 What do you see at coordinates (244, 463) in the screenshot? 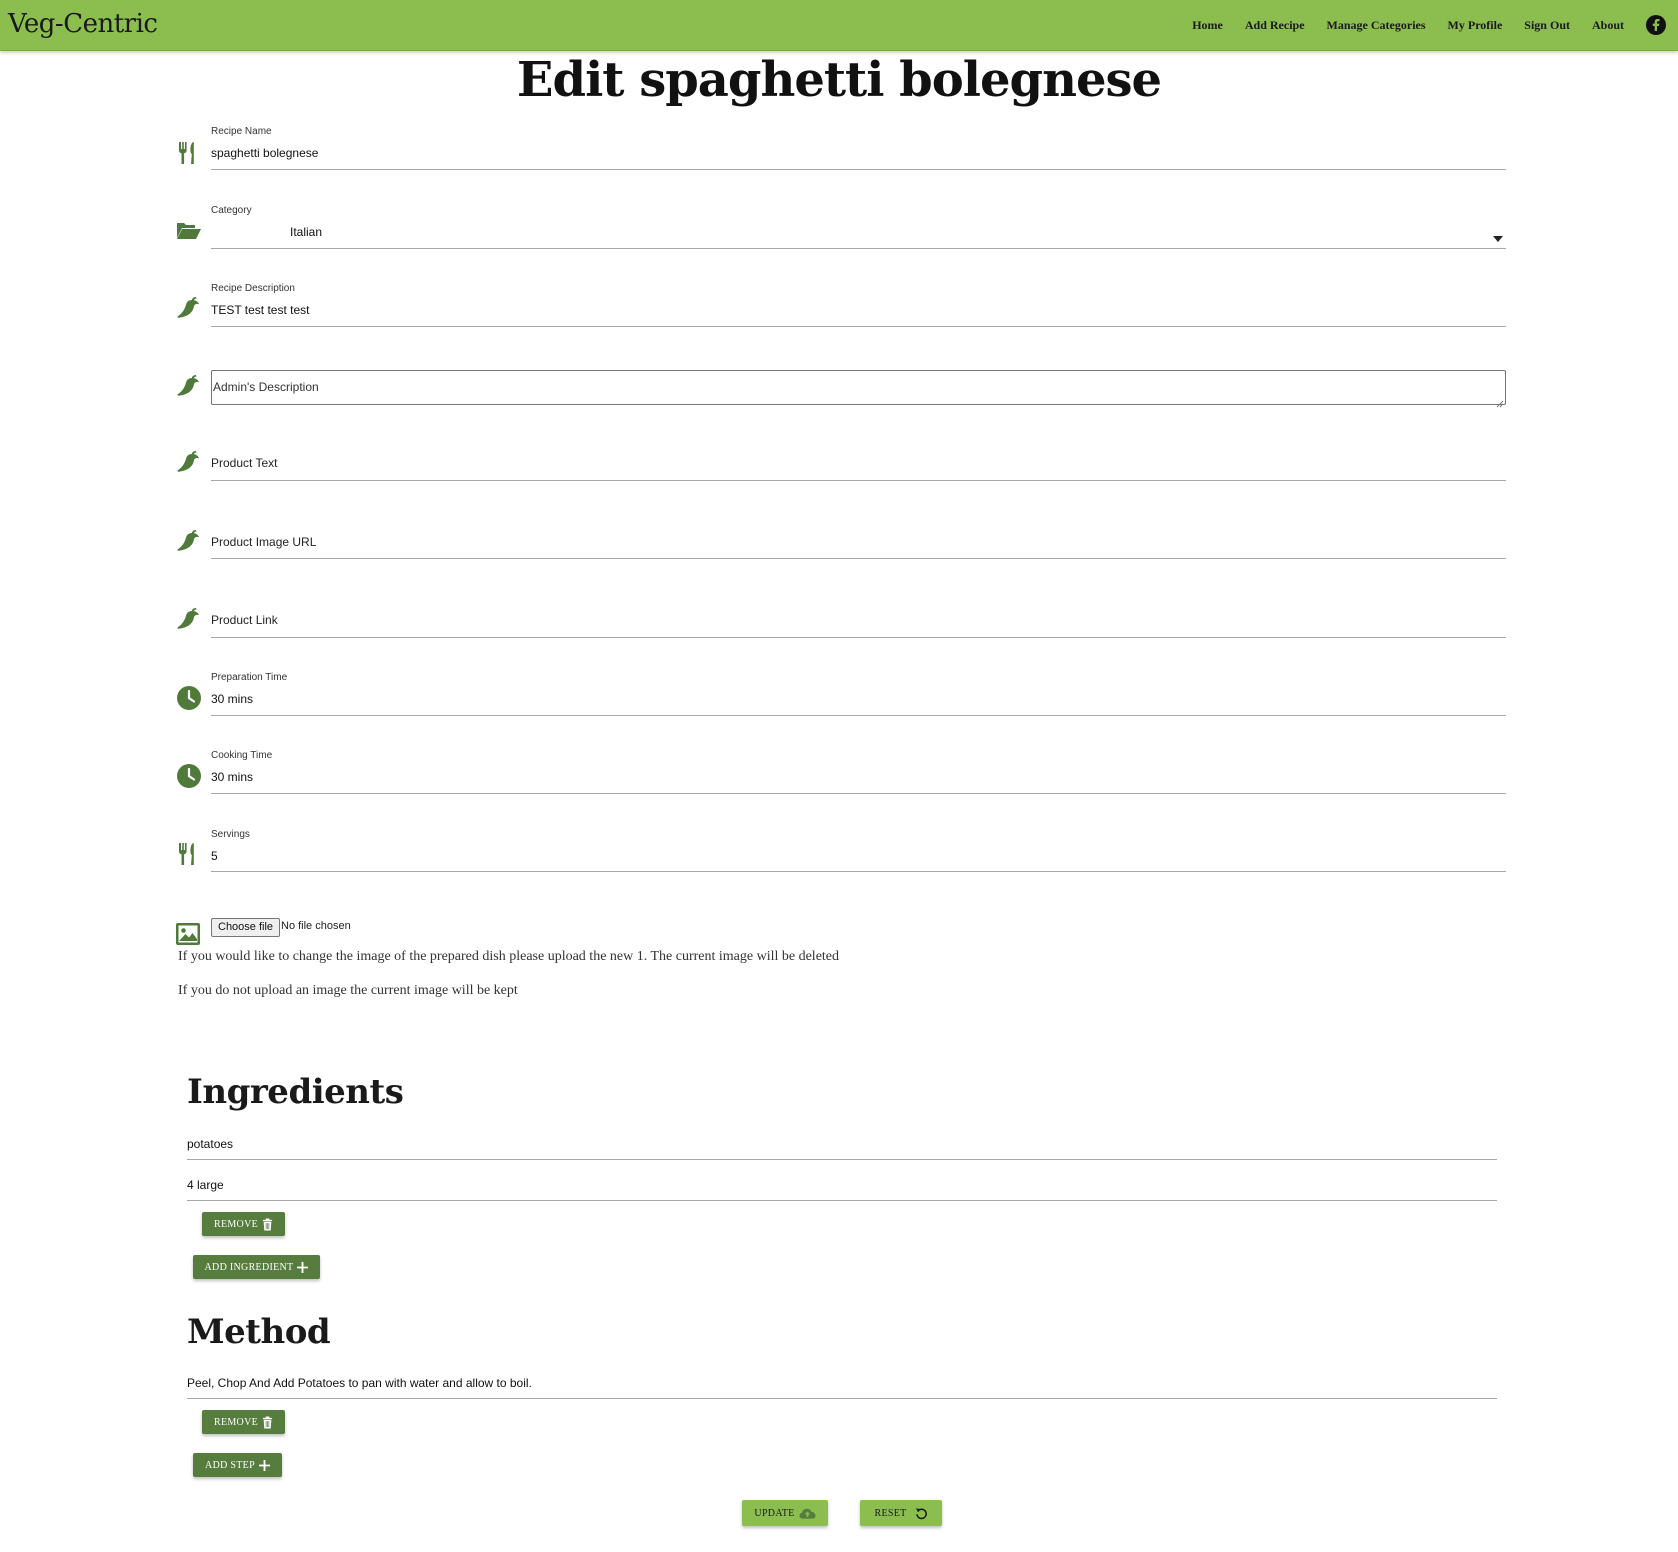
I see `product-text-input: Product Text` at bounding box center [244, 463].